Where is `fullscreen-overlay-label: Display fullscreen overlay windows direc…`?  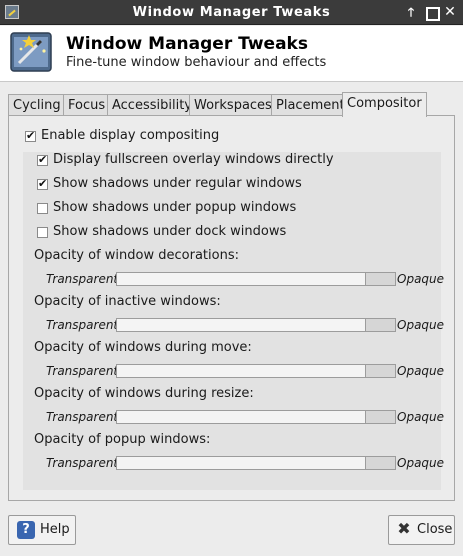 fullscreen-overlay-label: Display fullscreen overlay windows direc… is located at coordinates (193, 159).